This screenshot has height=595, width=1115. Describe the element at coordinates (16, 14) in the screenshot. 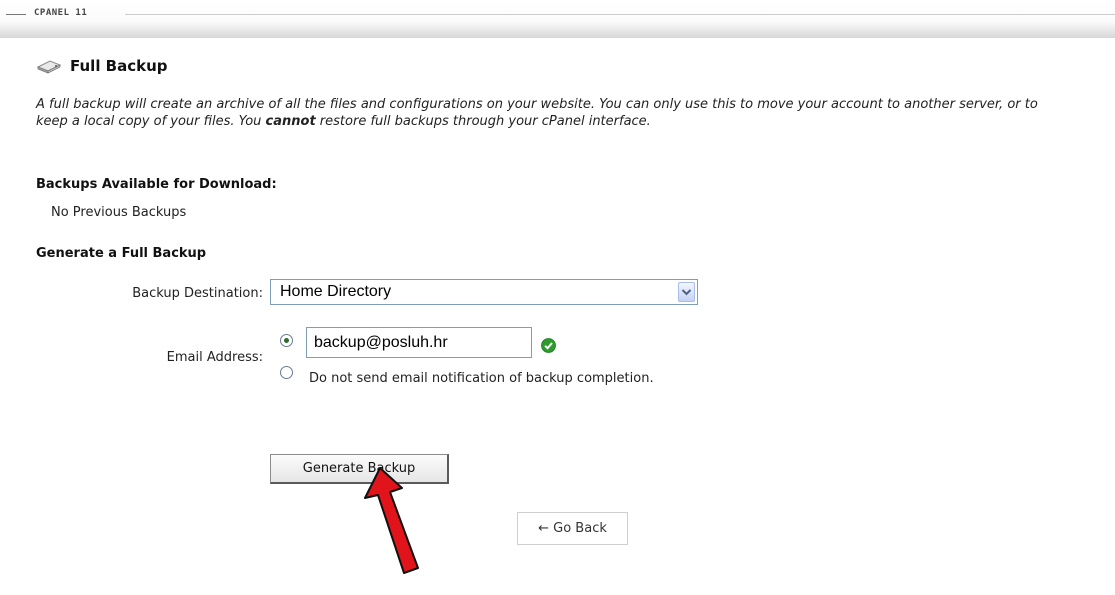

I see `top-bar-line-left` at that location.